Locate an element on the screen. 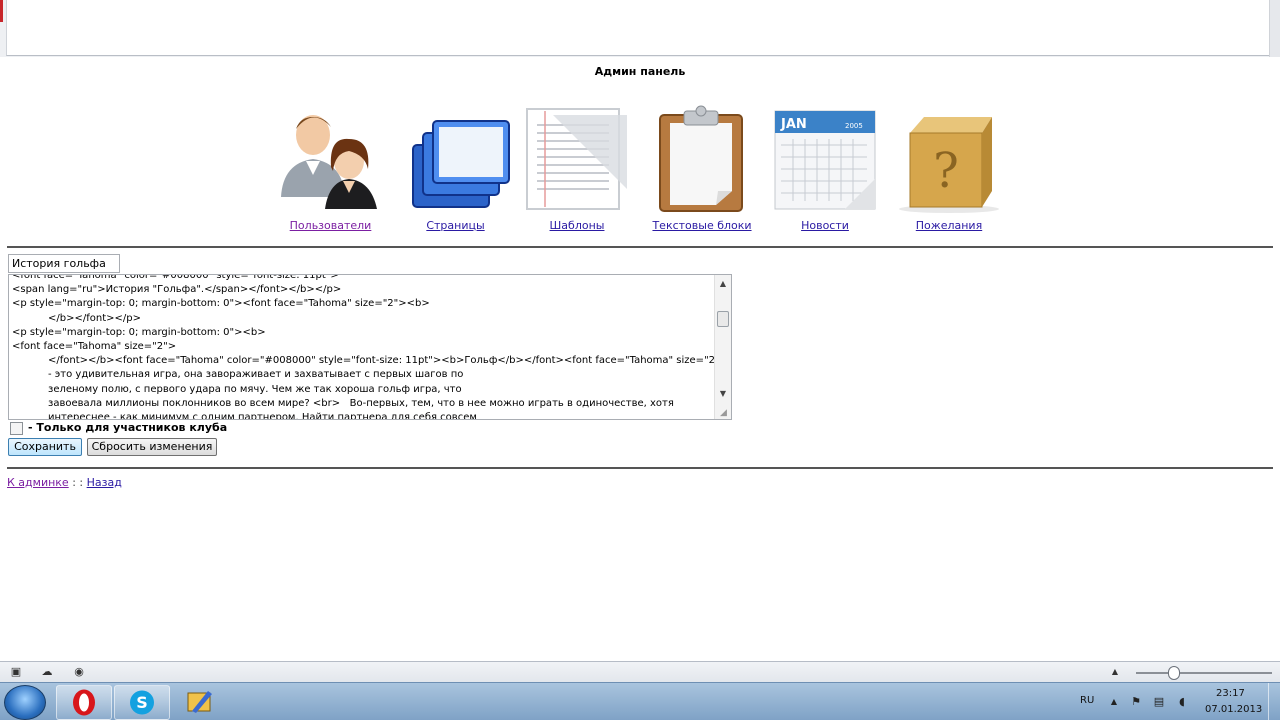 The width and height of the screenshot is (1280, 722). club-only-checkbox is located at coordinates (16, 428).